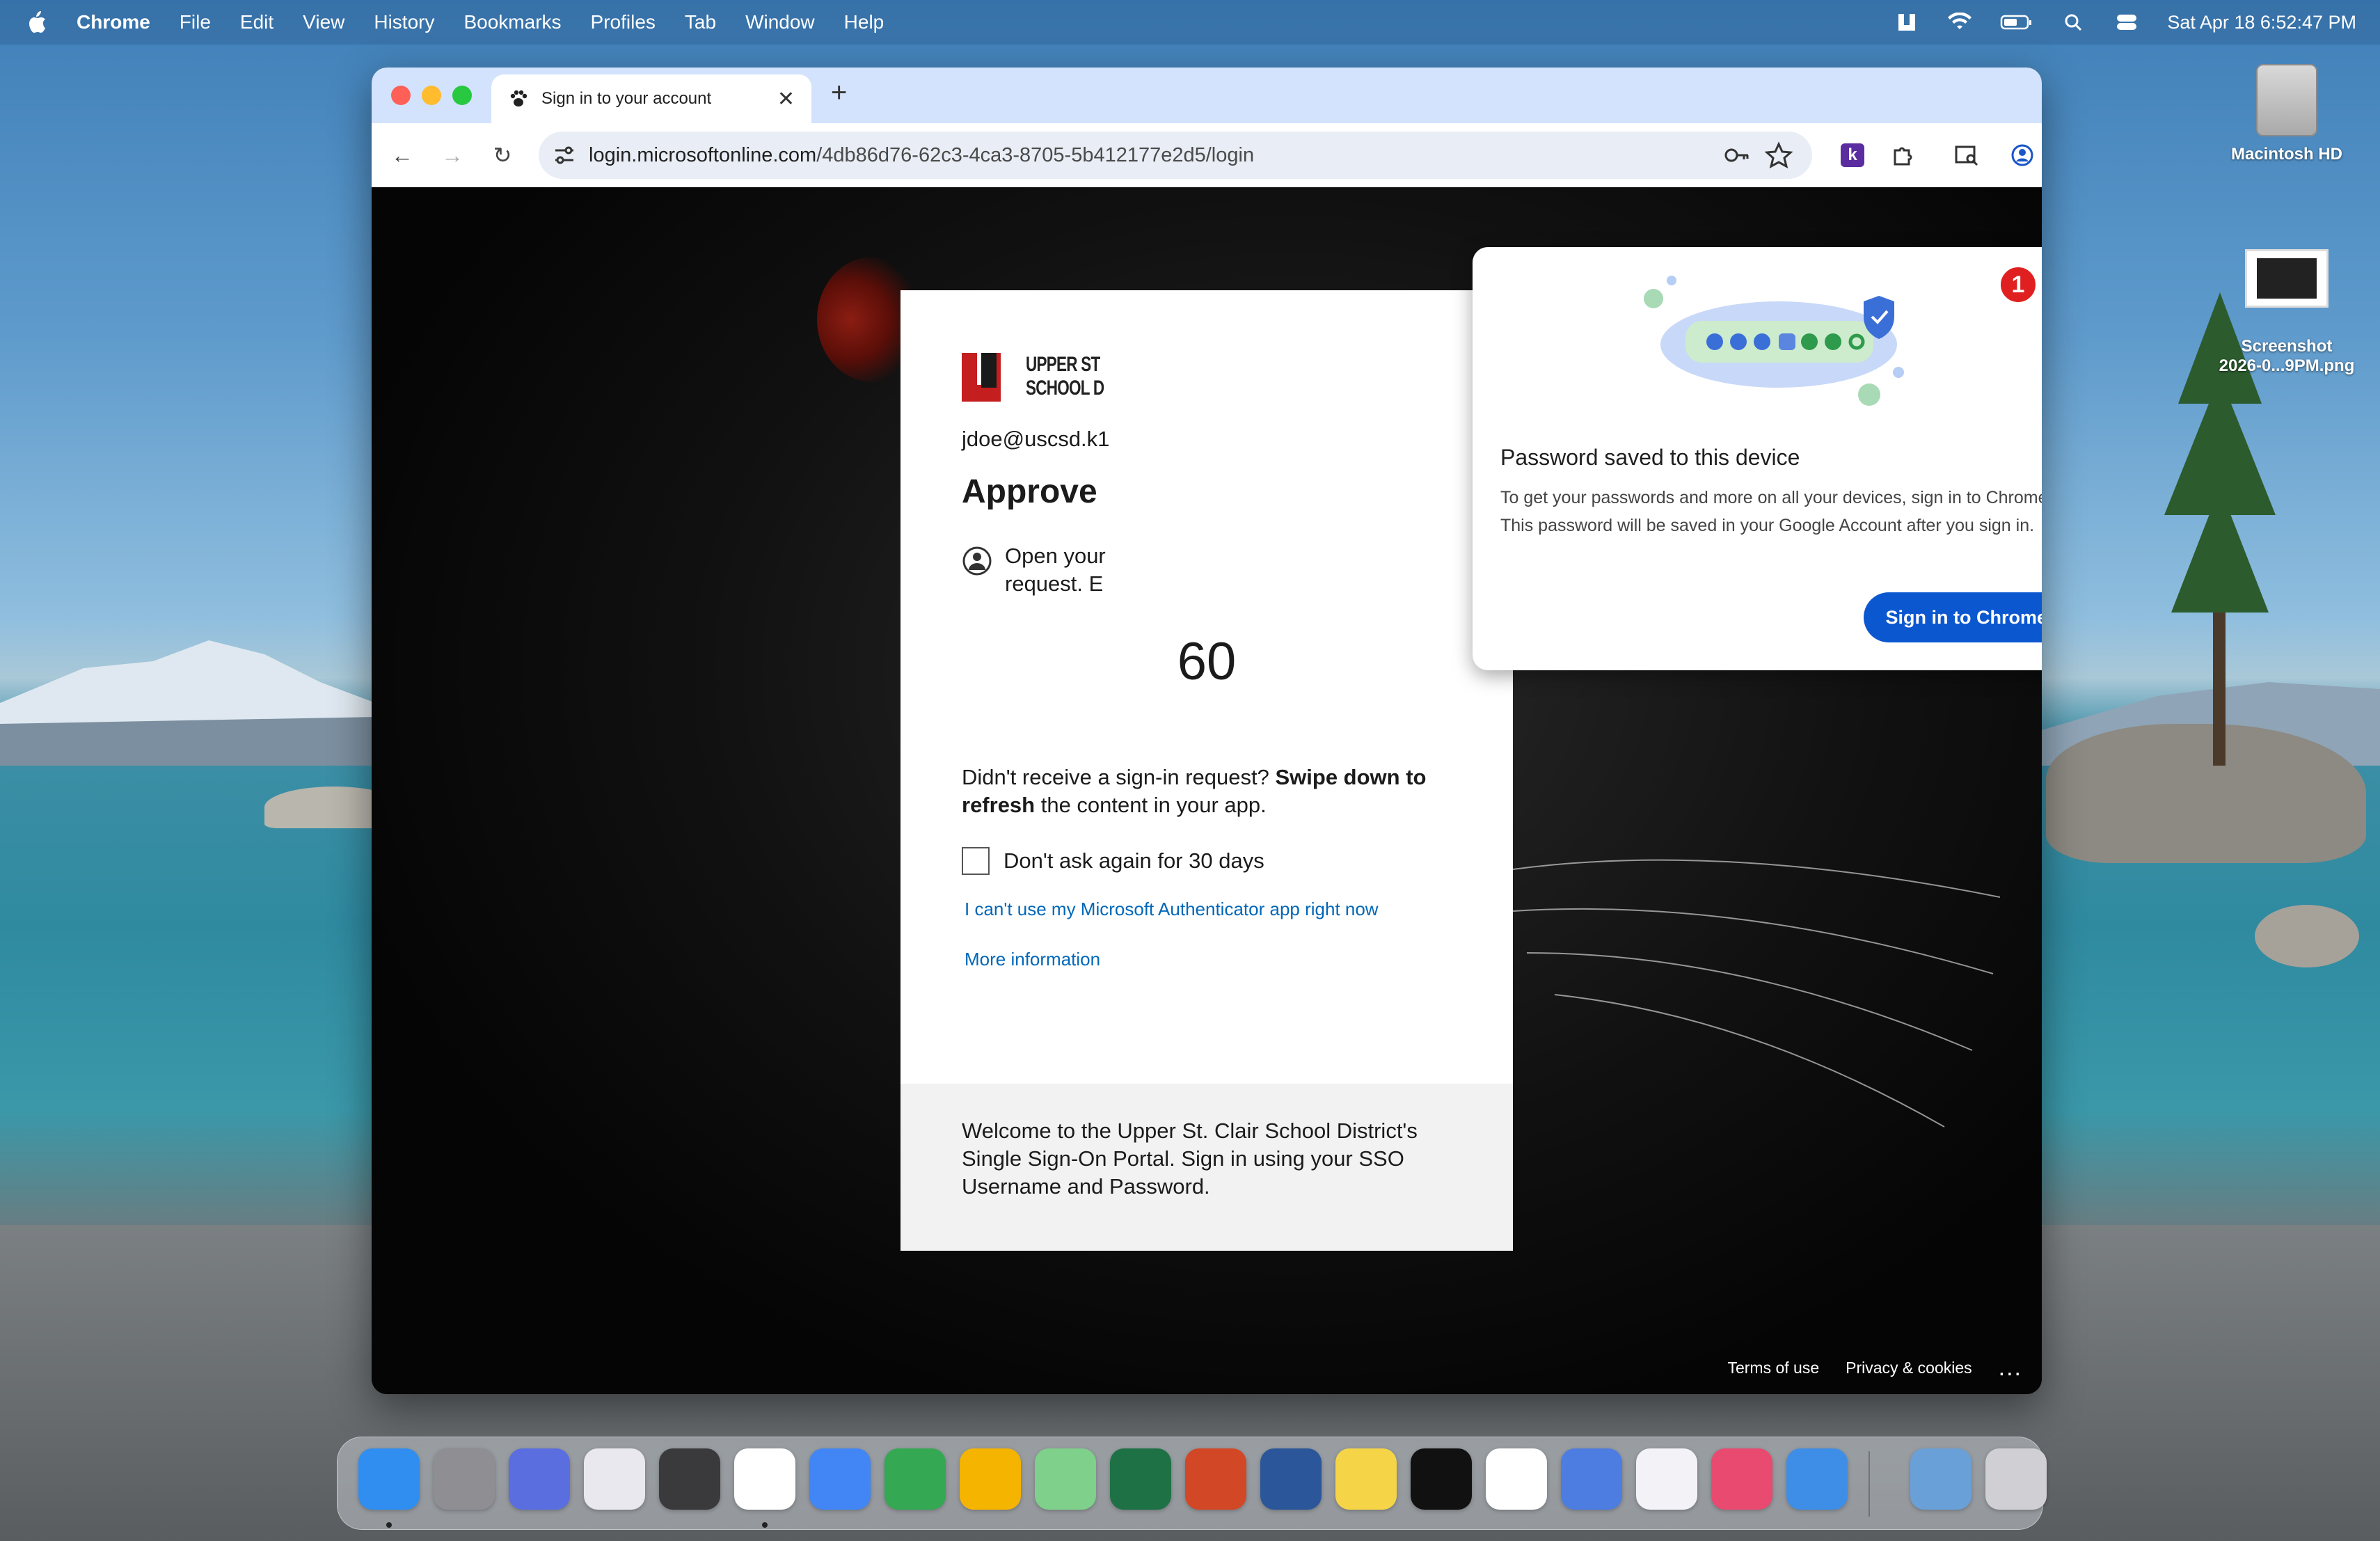 The image size is (2380, 1541). What do you see at coordinates (864, 22) in the screenshot?
I see `menu-help: Help` at bounding box center [864, 22].